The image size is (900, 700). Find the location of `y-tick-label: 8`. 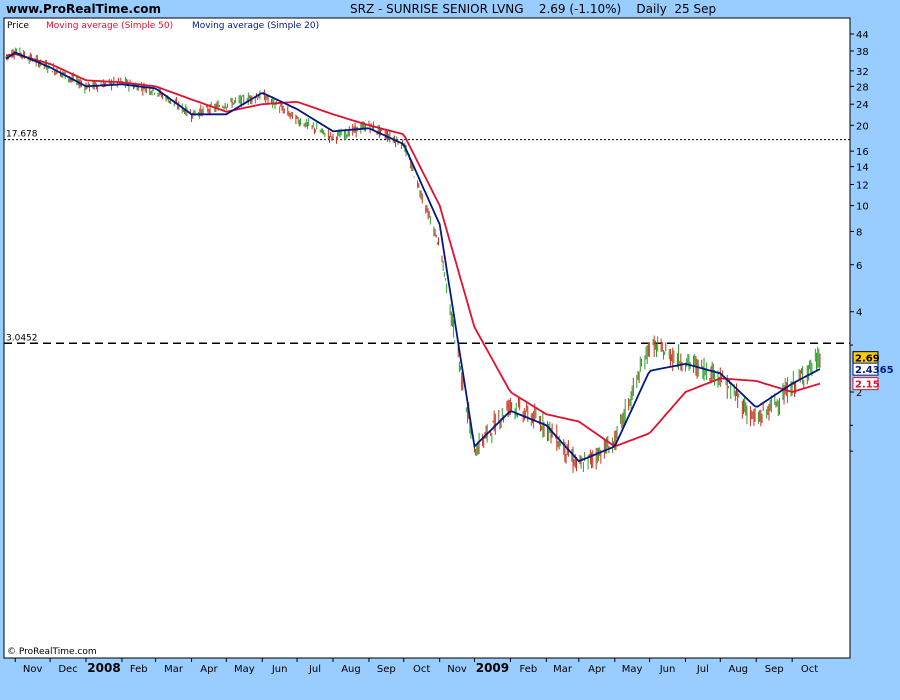

y-tick-label: 8 is located at coordinates (859, 232).